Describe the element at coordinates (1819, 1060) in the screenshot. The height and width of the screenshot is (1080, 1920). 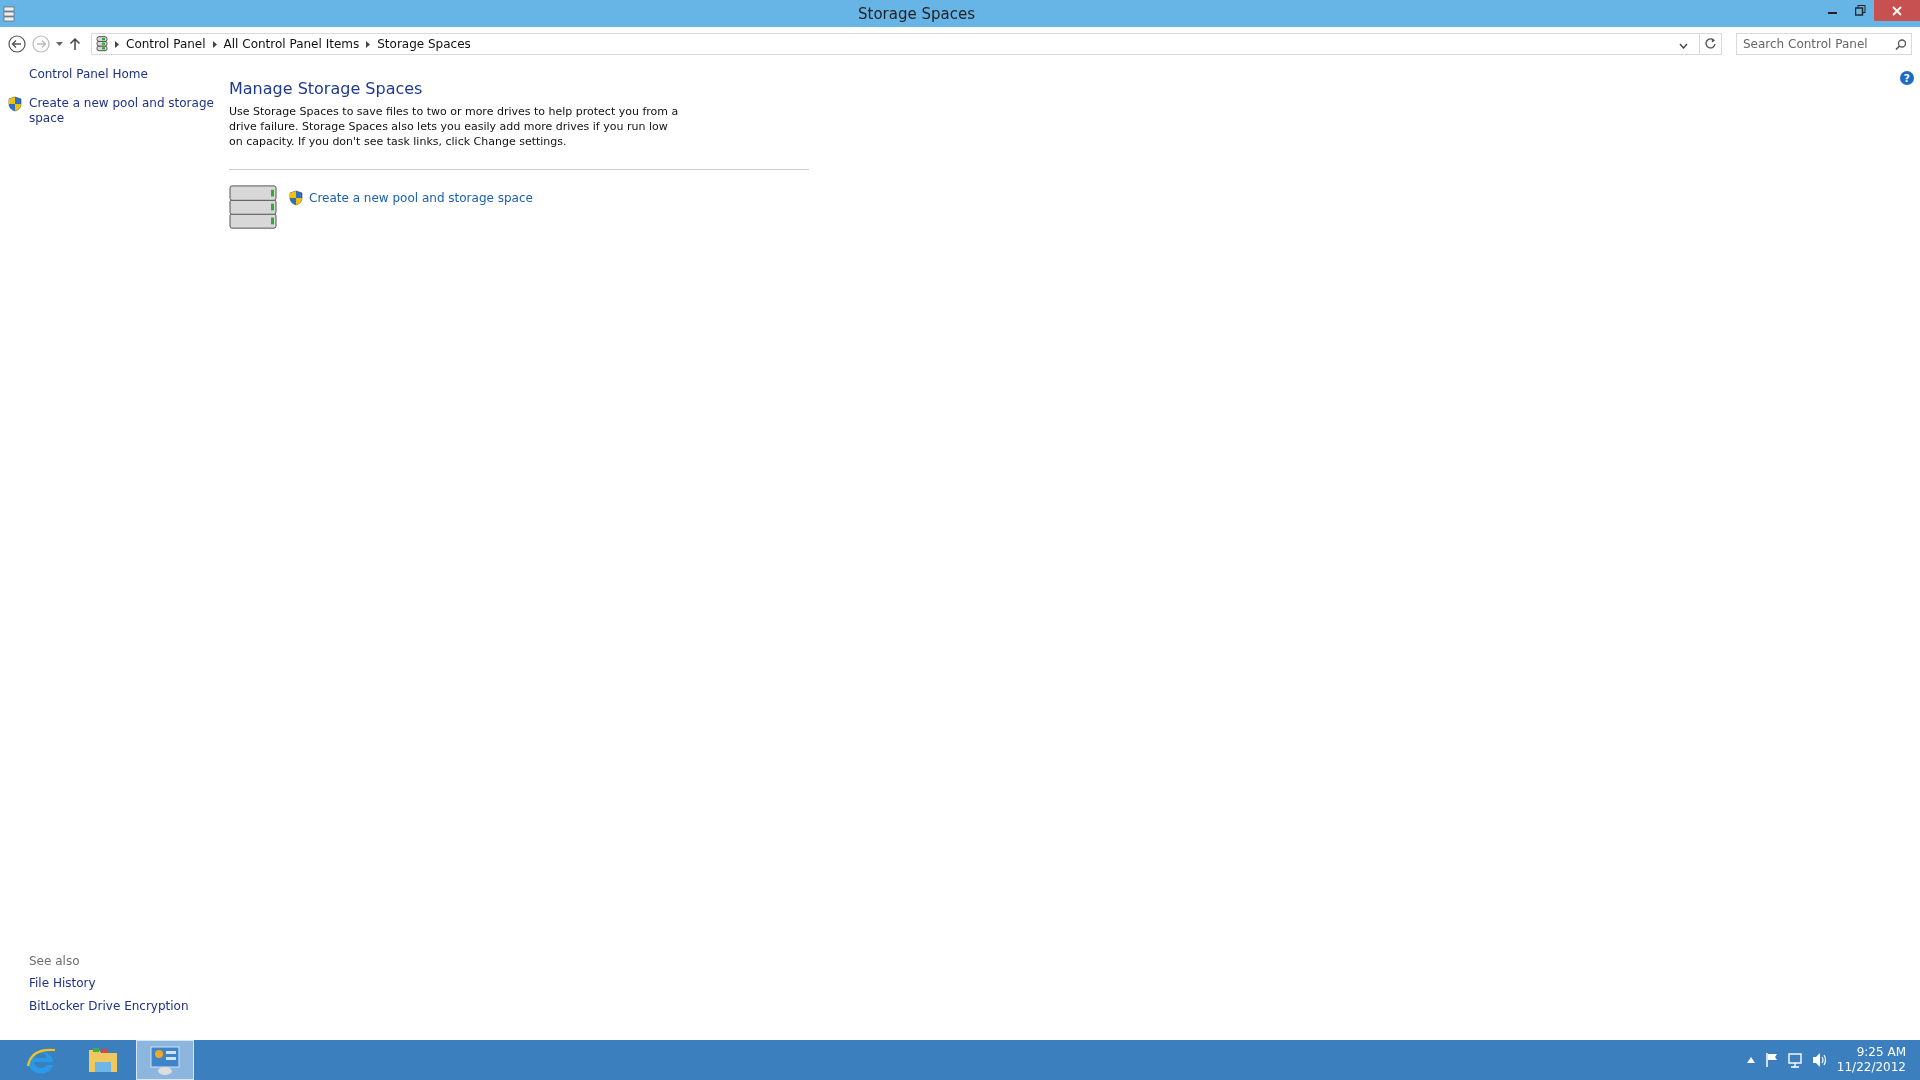
I see `speaker-icon` at that location.